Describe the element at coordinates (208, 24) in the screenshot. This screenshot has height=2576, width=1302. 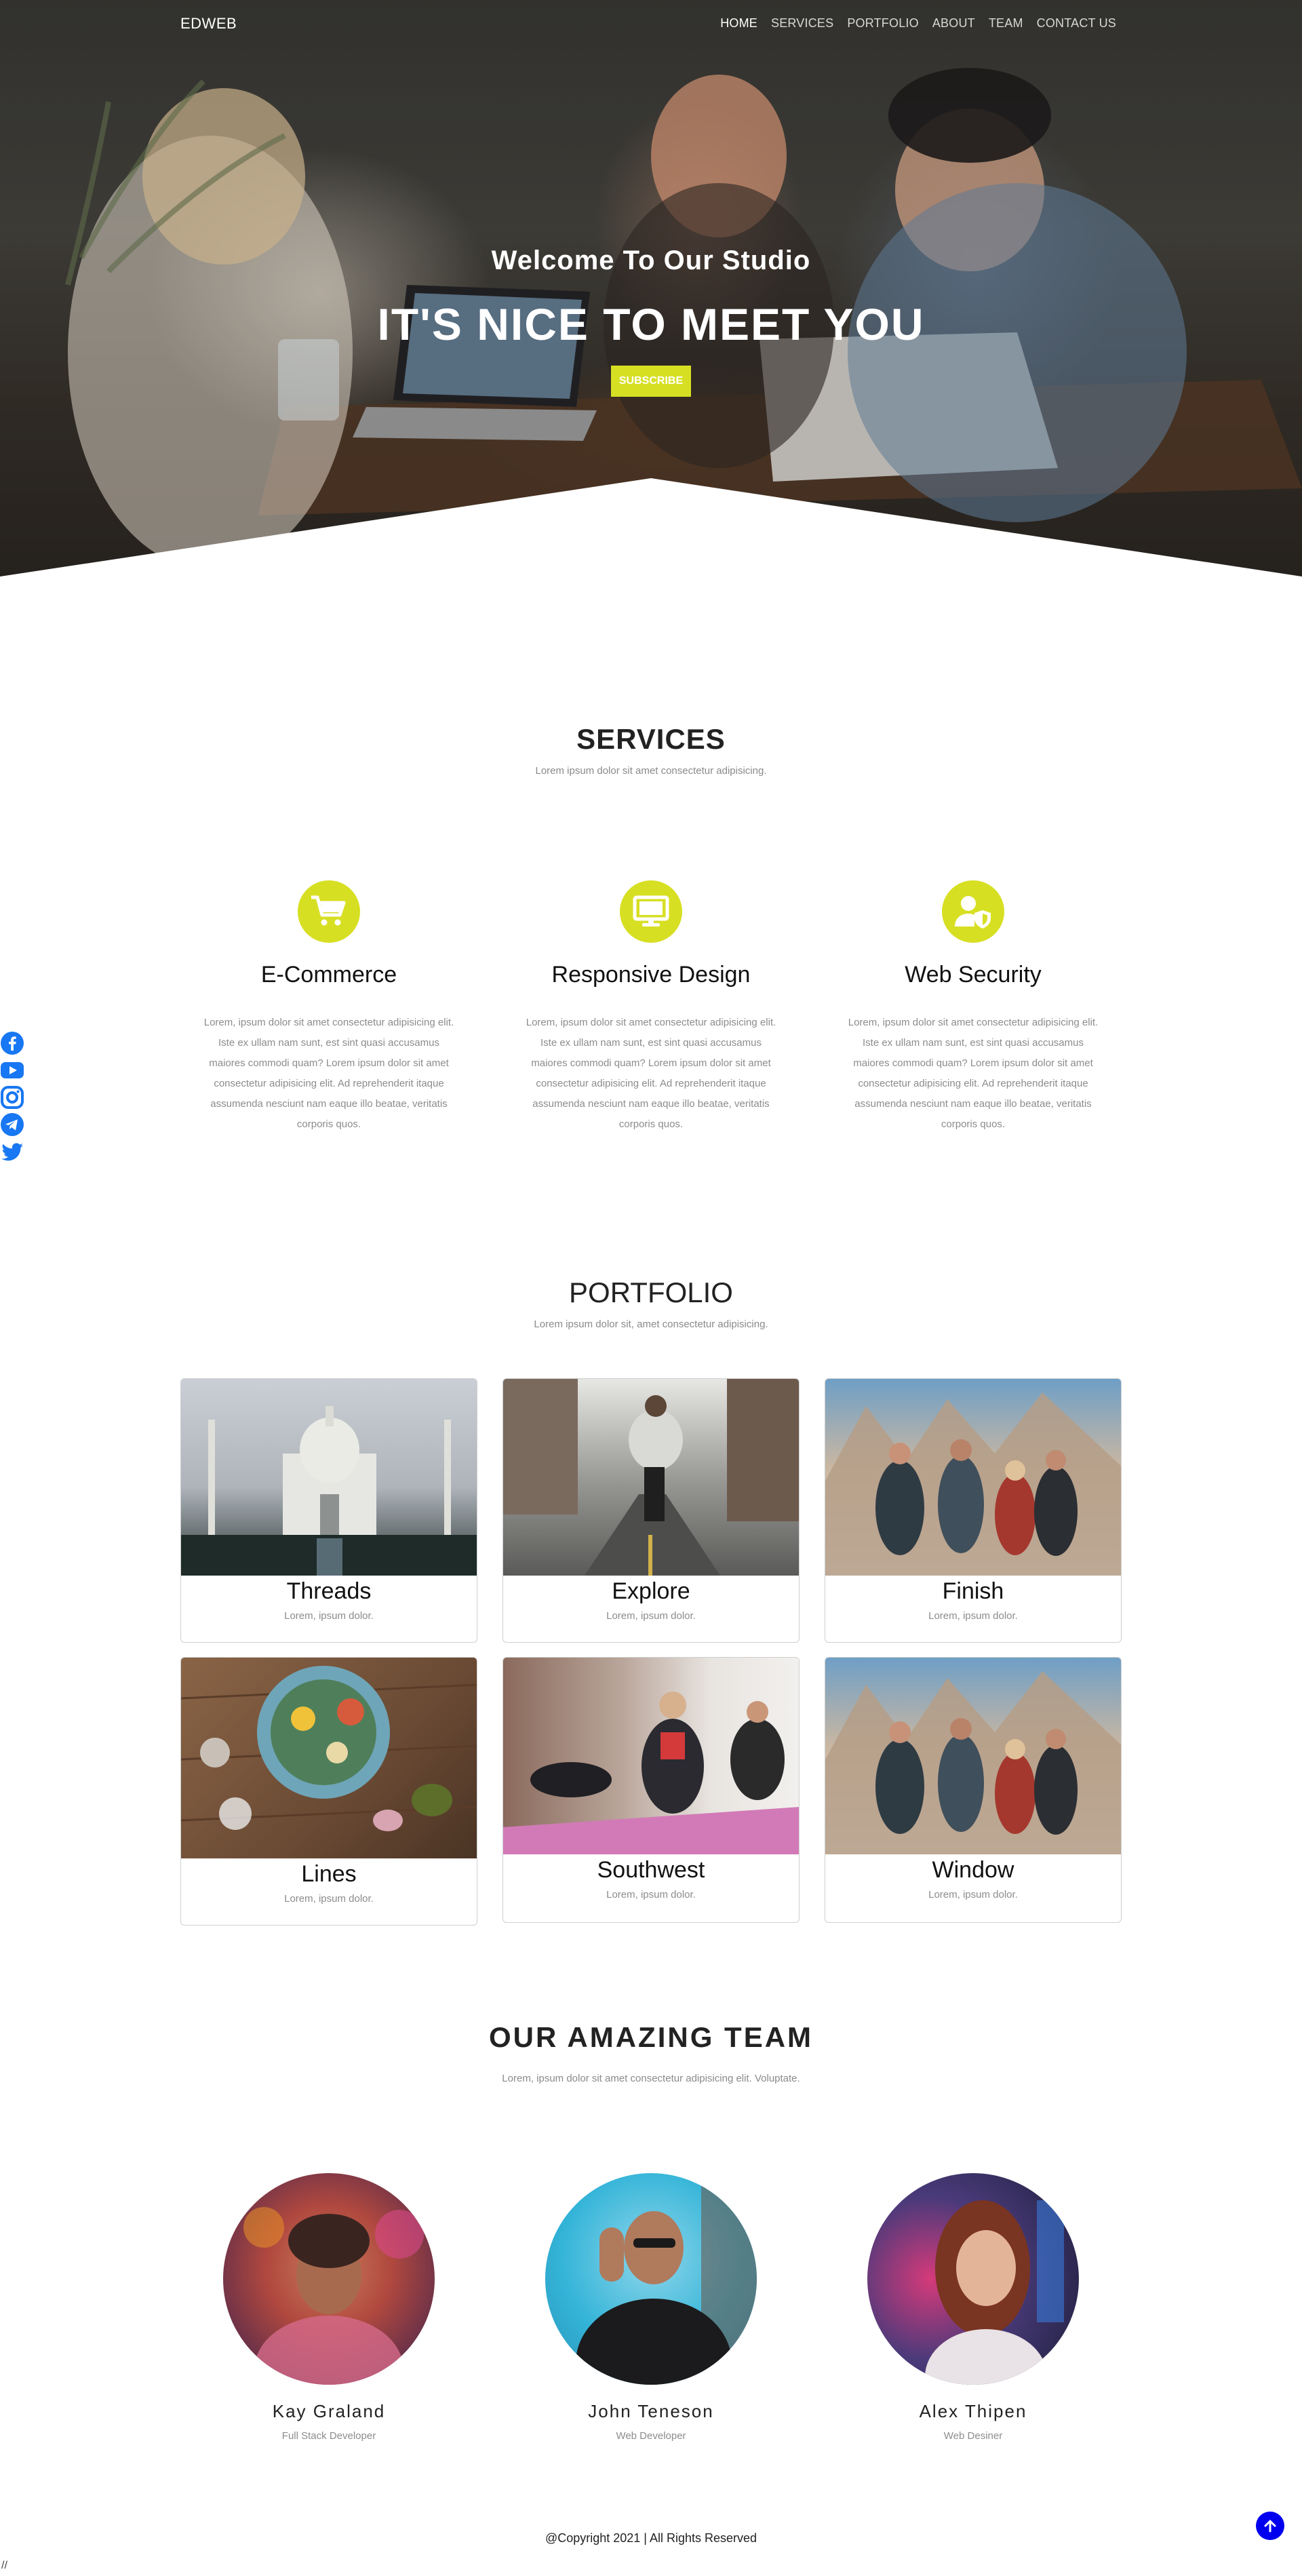
I see `brand-logo: EDWEB` at that location.